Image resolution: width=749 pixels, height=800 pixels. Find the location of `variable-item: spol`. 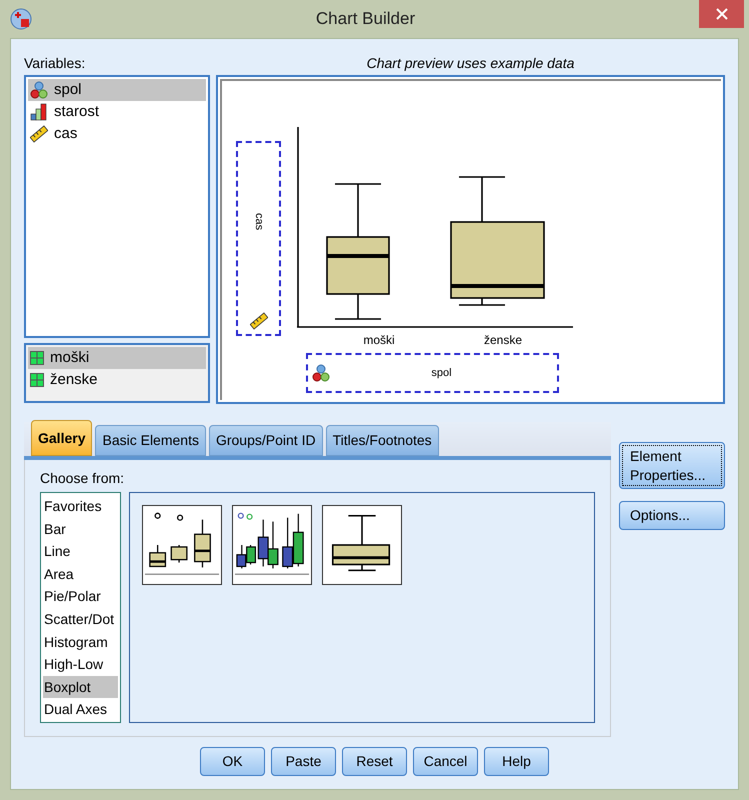

variable-item: spol is located at coordinates (117, 90).